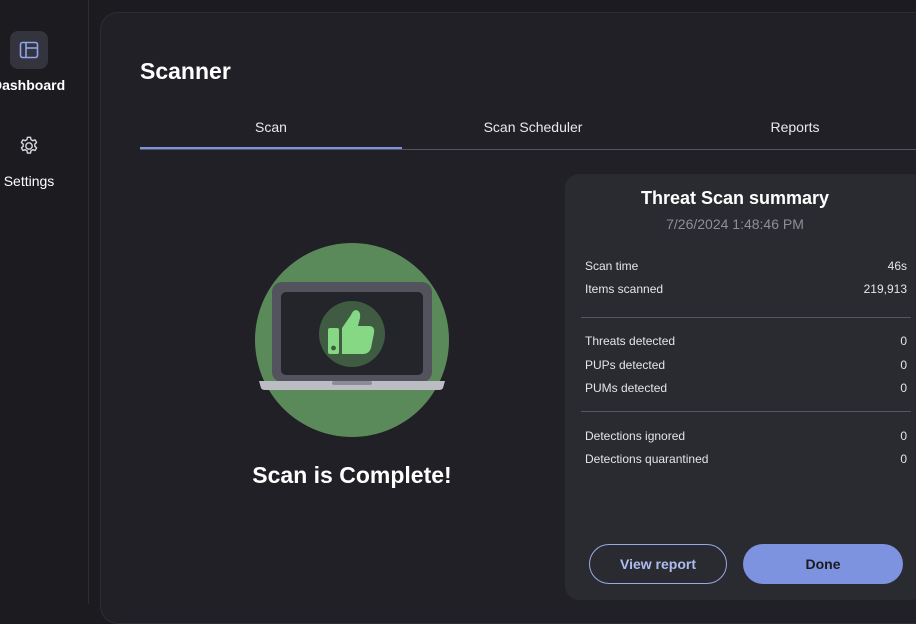  I want to click on sidebar-item-label: Dashboard, so click(33, 85).